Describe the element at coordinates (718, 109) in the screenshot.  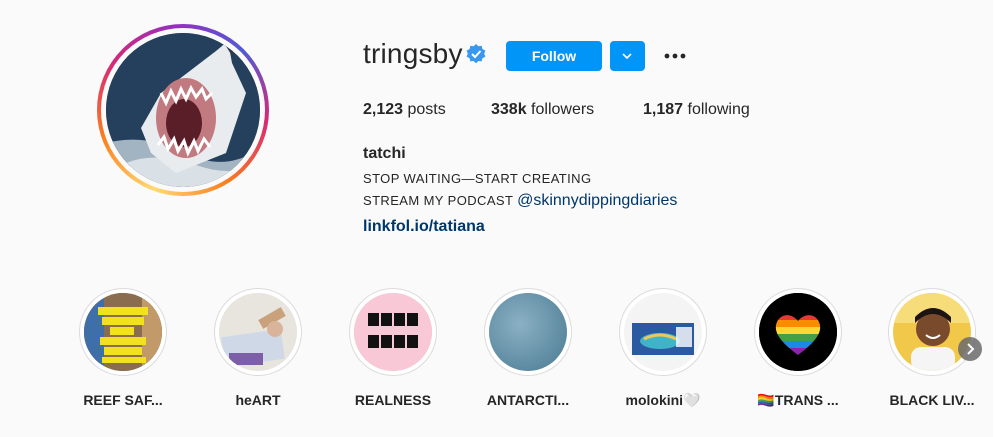
I see `following-label: following` at that location.